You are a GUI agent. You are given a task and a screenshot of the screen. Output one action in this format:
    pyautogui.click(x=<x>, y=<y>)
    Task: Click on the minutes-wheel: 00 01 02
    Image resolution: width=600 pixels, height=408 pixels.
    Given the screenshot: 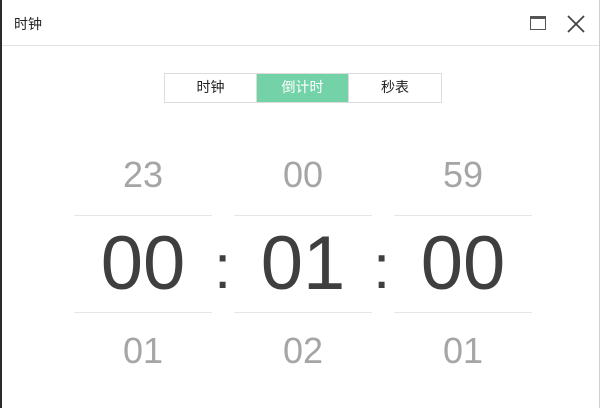 What is the action you would take?
    pyautogui.click(x=303, y=260)
    